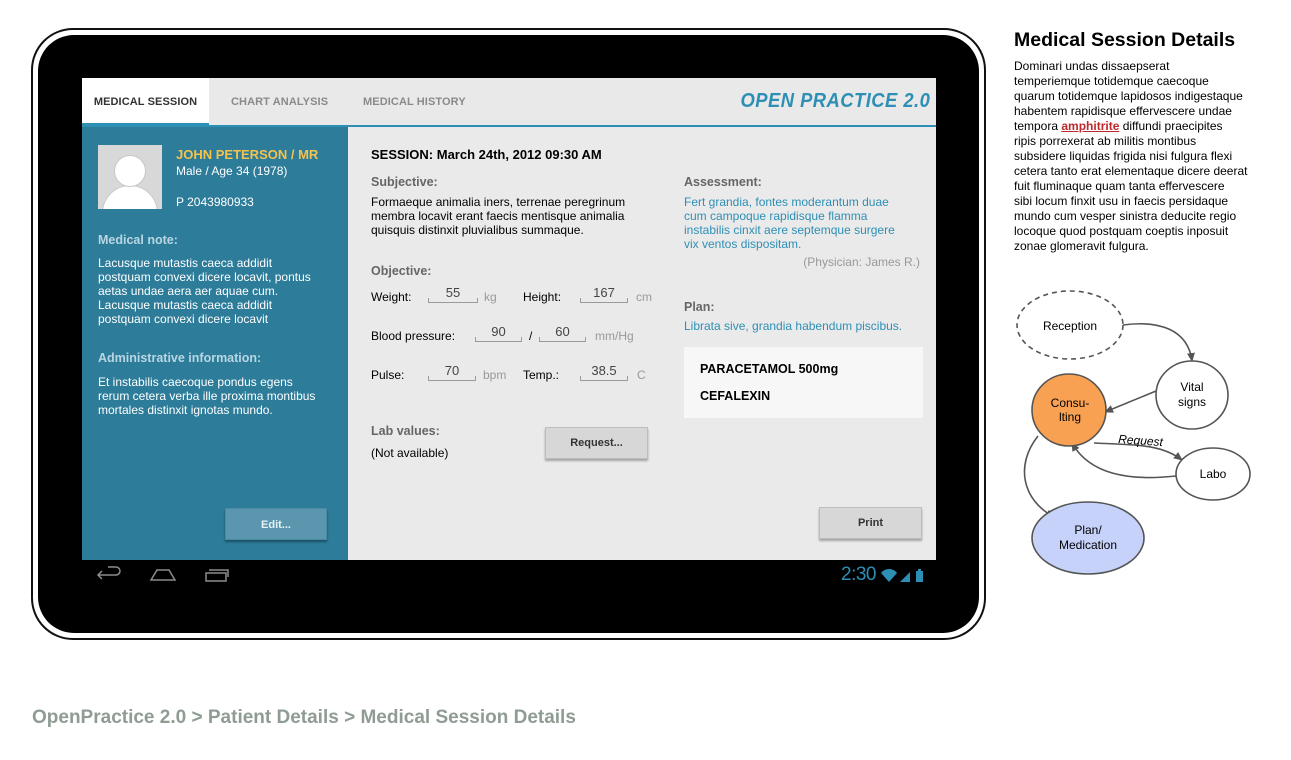 The width and height of the screenshot is (1291, 760). What do you see at coordinates (769, 369) in the screenshot?
I see `medication-item: PARACETAMOL 500mg` at bounding box center [769, 369].